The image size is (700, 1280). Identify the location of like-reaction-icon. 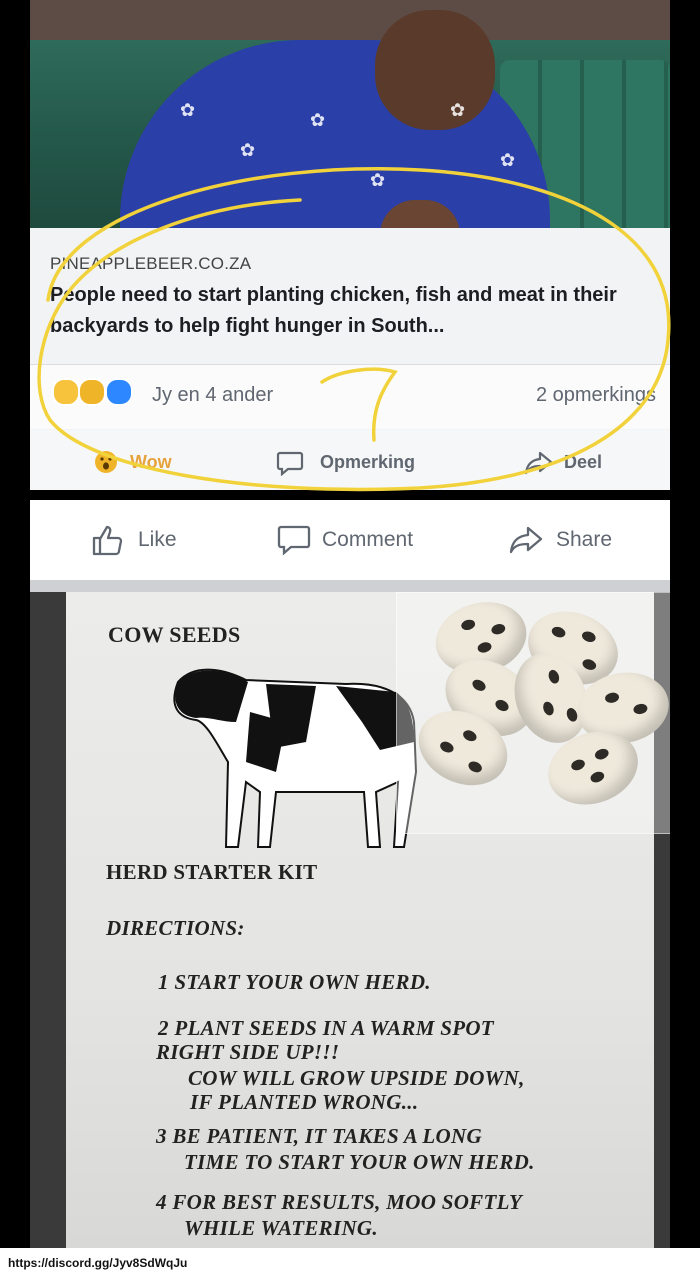
(118, 392).